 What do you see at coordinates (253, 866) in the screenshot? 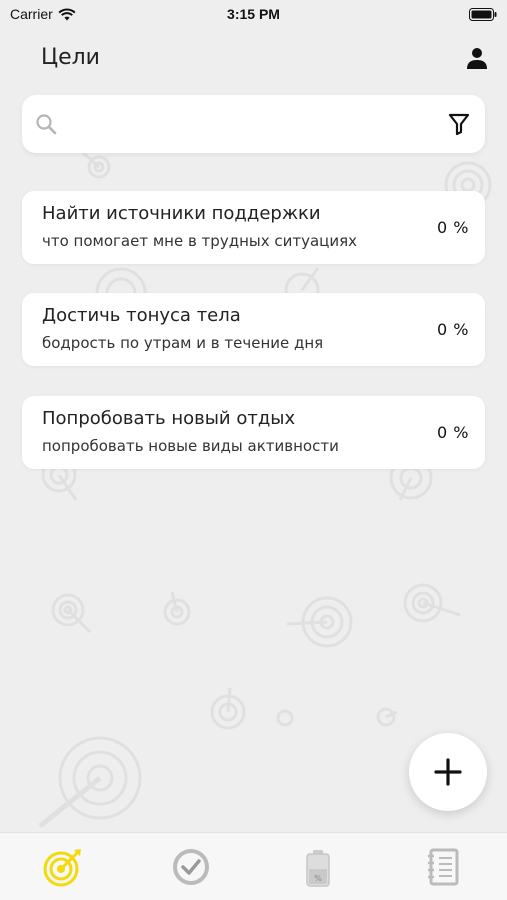
I see `tab-bar: %` at bounding box center [253, 866].